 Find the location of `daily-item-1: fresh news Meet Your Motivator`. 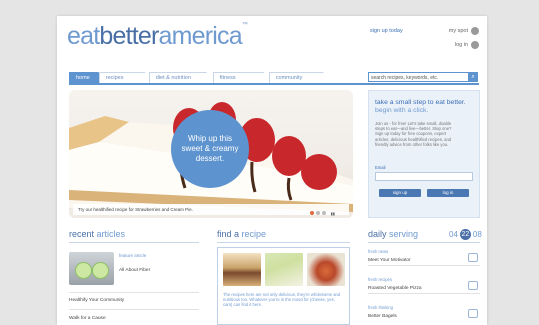

daily-item-1: fresh news Meet Your Motivator is located at coordinates (424, 257).